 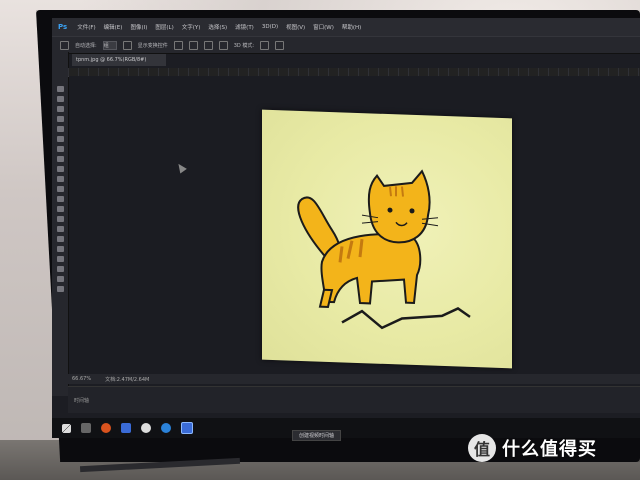 I want to click on auto-select-dropdown: 组, so click(x=109, y=45).